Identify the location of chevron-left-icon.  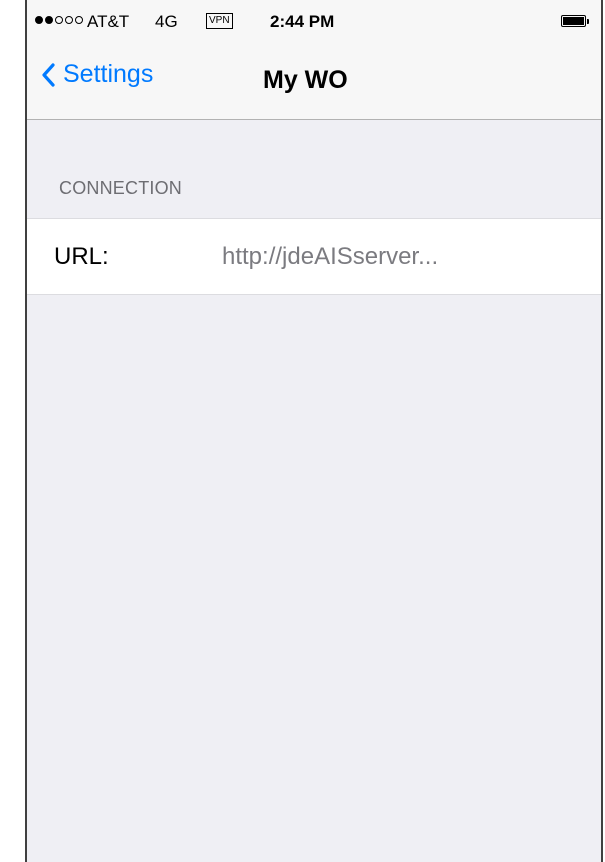
(48, 74).